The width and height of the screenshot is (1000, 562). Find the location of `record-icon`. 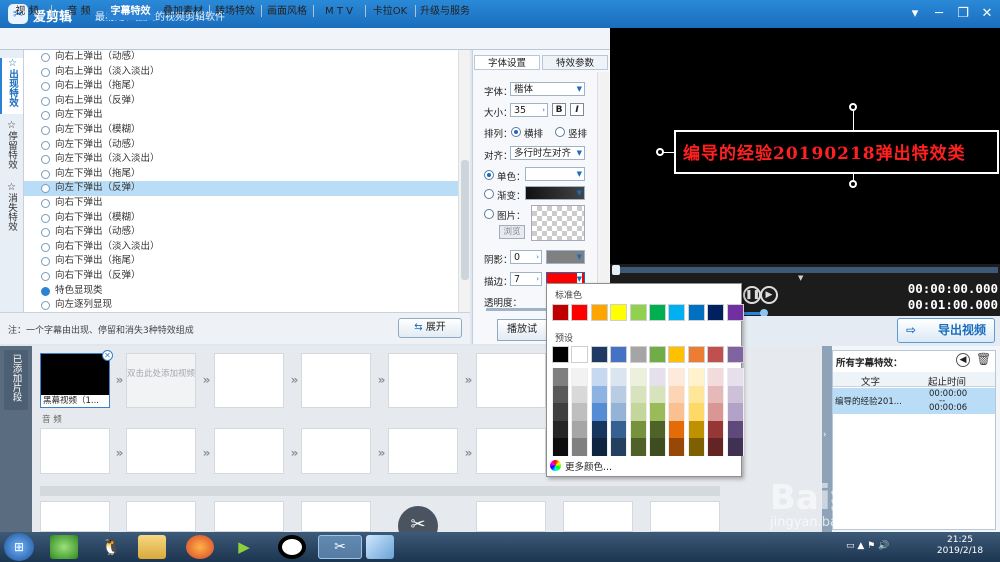

record-icon is located at coordinates (292, 547).